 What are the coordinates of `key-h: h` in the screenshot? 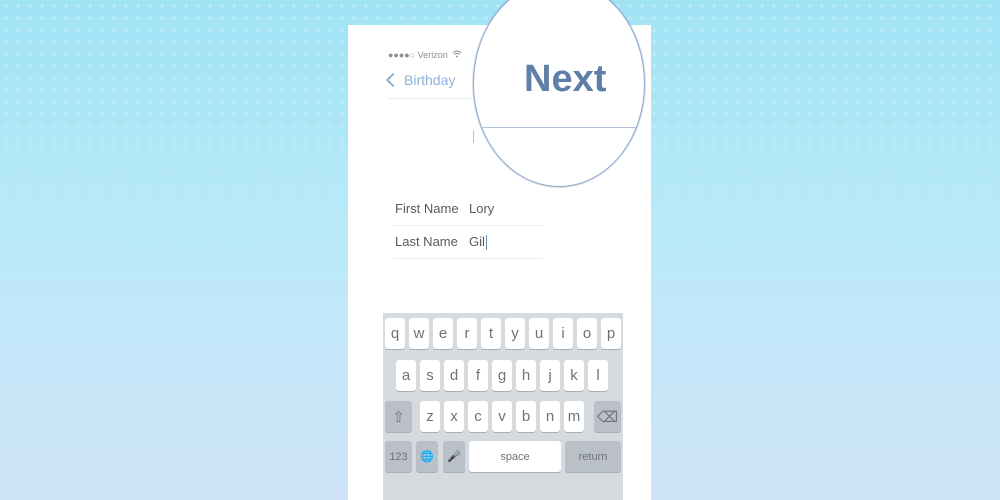 It's located at (526, 375).